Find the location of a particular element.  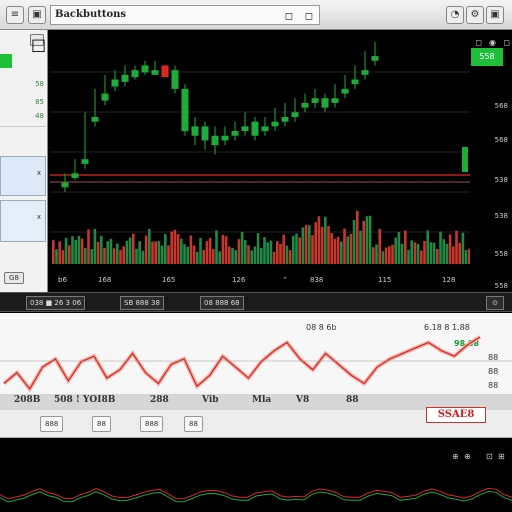

clock-icon: ◔ is located at coordinates (455, 15).